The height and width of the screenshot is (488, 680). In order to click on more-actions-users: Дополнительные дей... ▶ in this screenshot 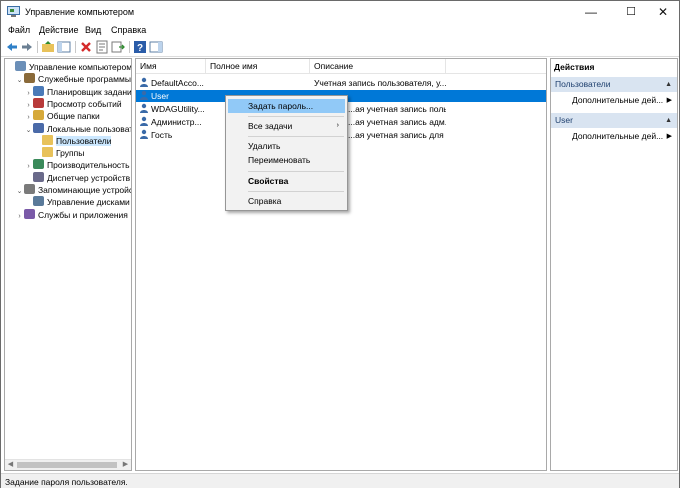, I will do `click(614, 100)`.